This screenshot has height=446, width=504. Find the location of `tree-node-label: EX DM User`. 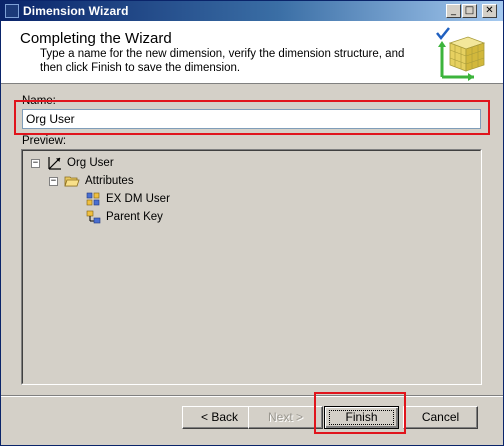

tree-node-label: EX DM User is located at coordinates (138, 199).